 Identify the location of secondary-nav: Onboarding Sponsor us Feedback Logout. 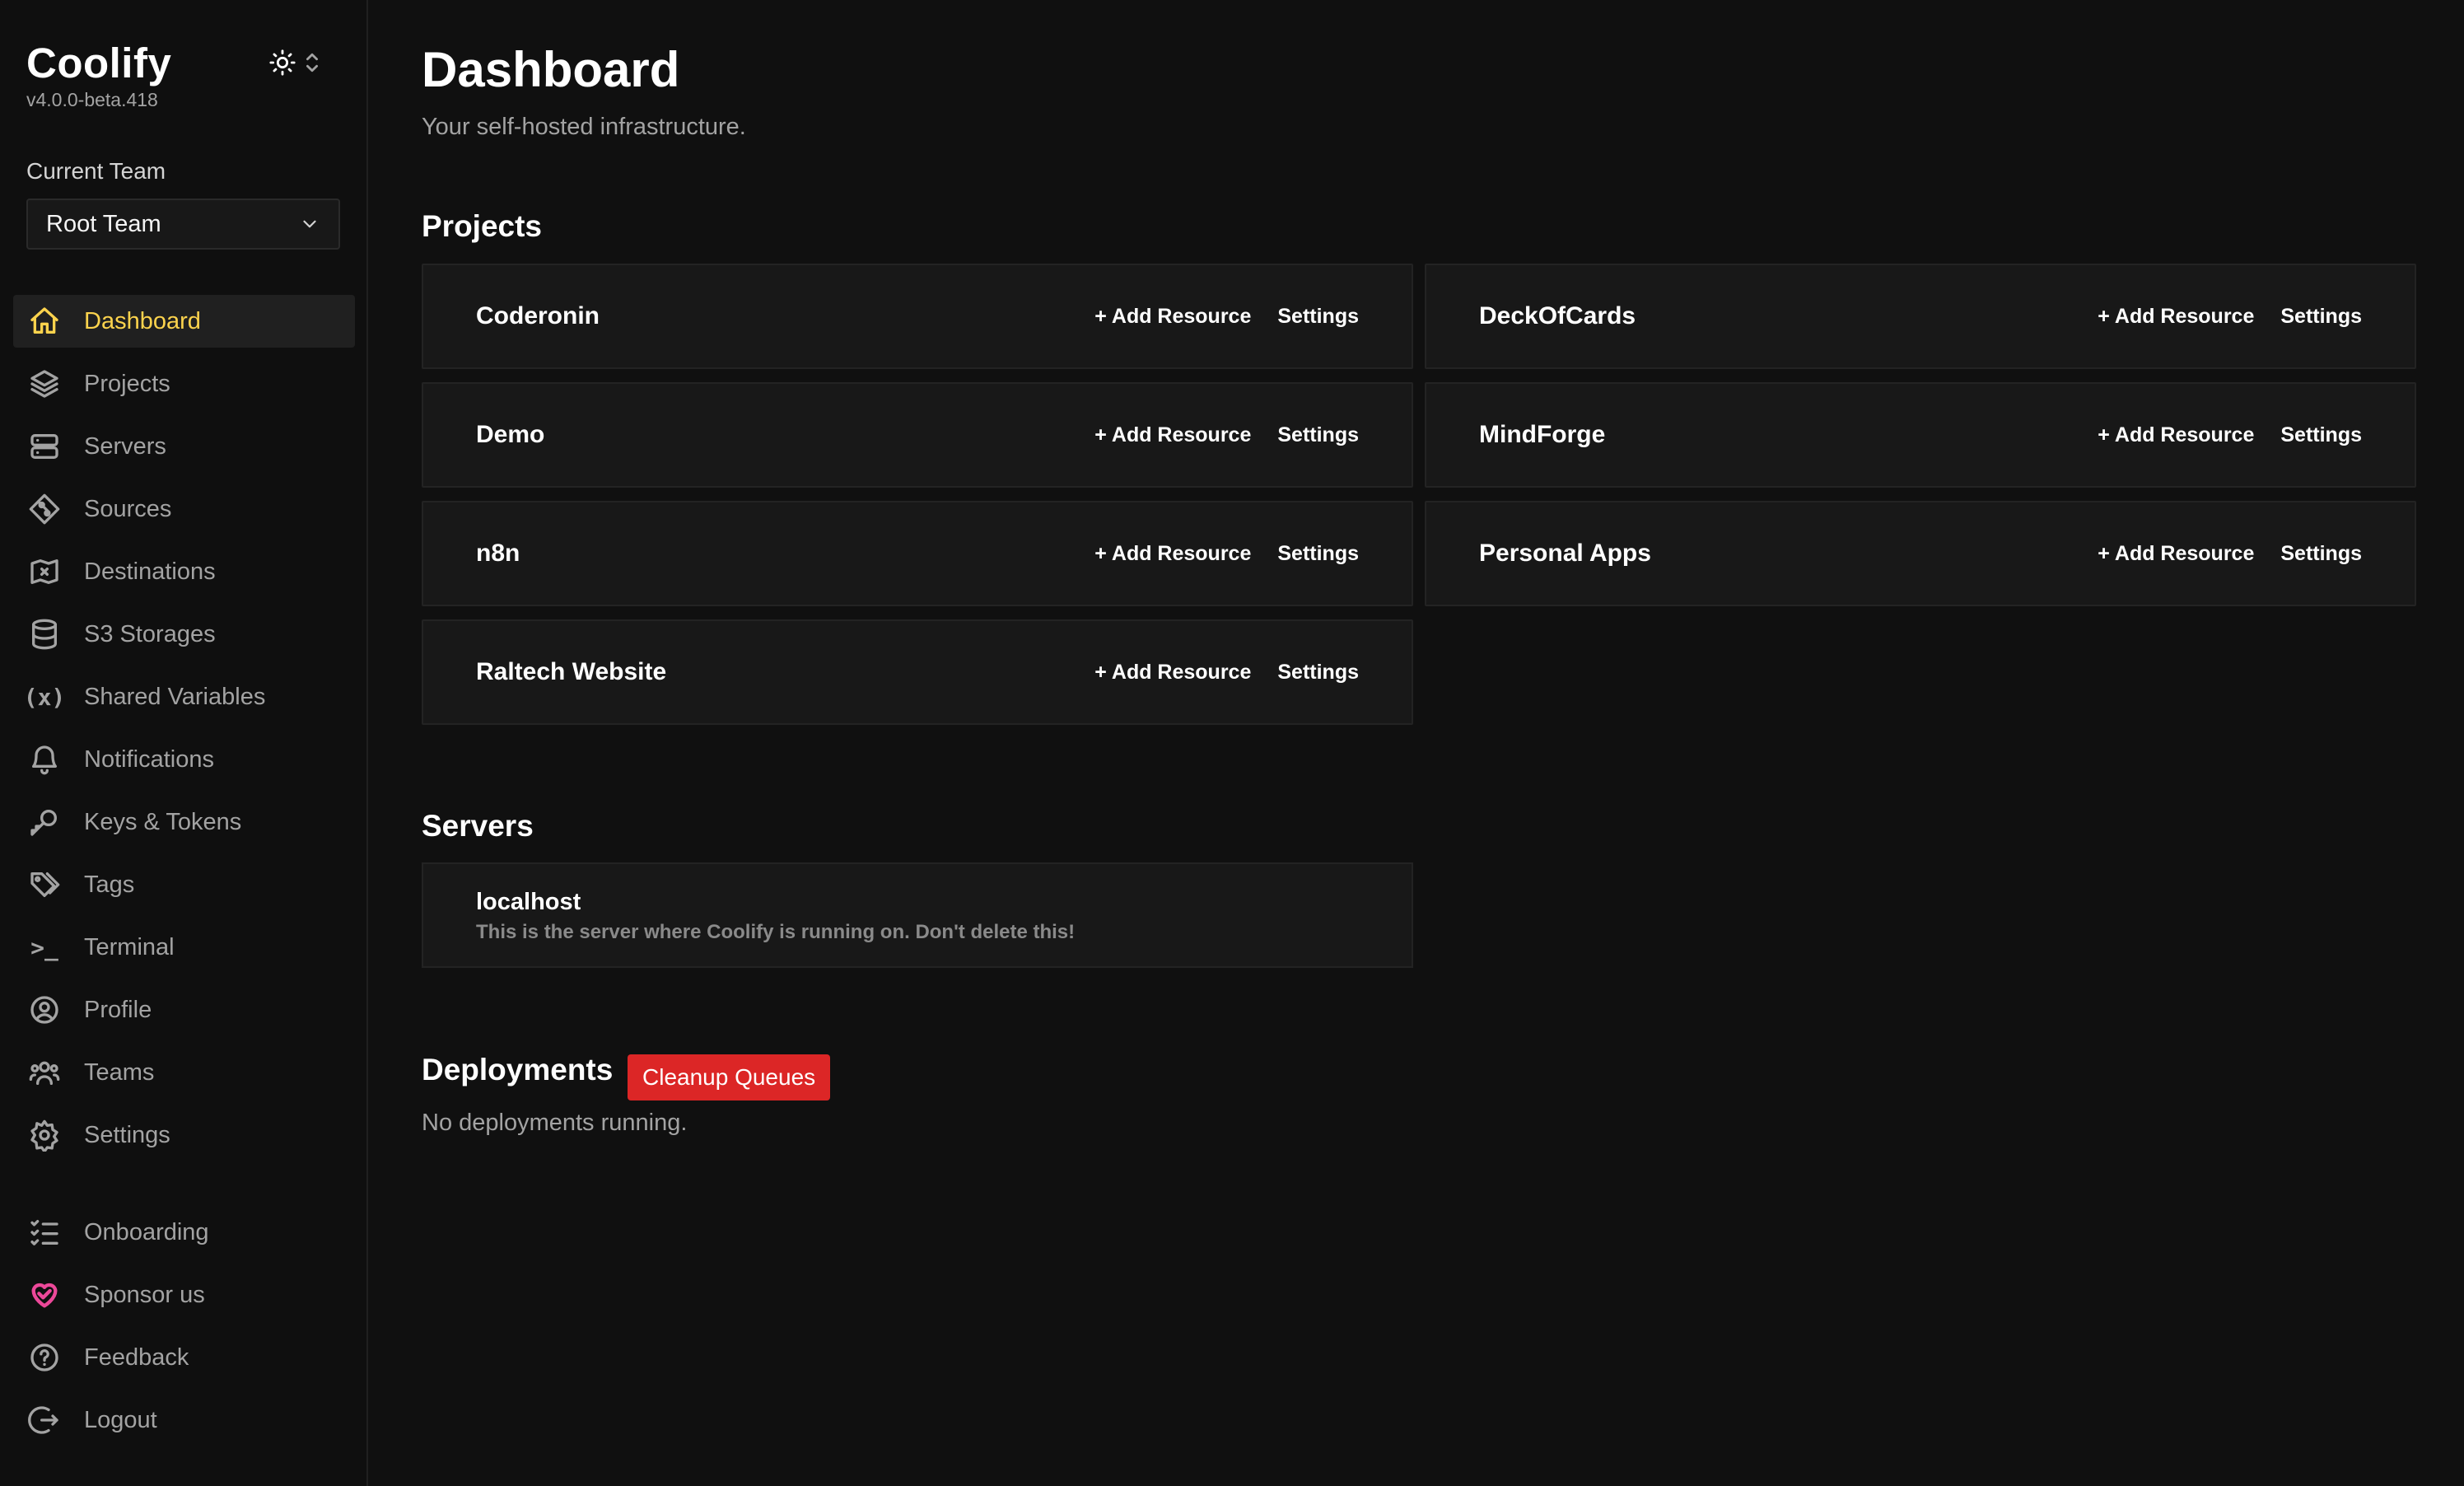
(184, 1331).